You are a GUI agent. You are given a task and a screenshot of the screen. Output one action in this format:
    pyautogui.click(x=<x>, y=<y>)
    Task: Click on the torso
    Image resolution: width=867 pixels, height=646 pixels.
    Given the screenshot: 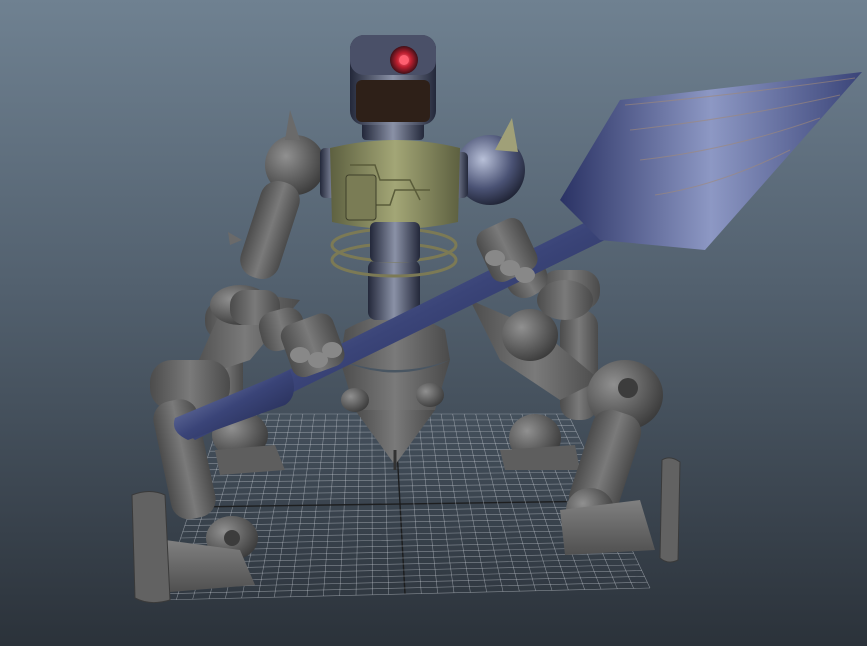 What is the action you would take?
    pyautogui.click(x=394, y=201)
    